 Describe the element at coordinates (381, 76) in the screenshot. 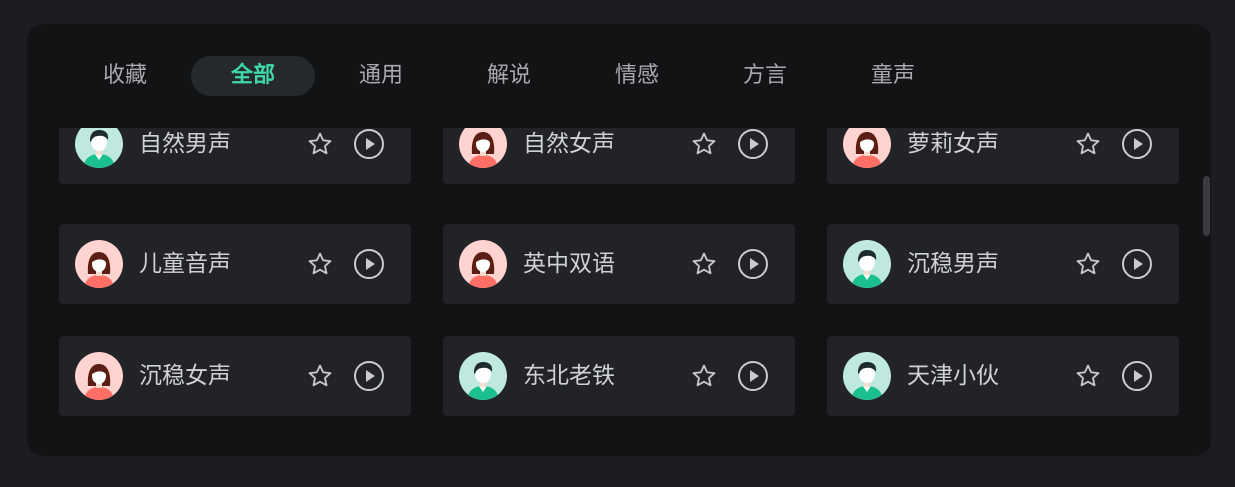

I see `tab-general: 通用` at that location.